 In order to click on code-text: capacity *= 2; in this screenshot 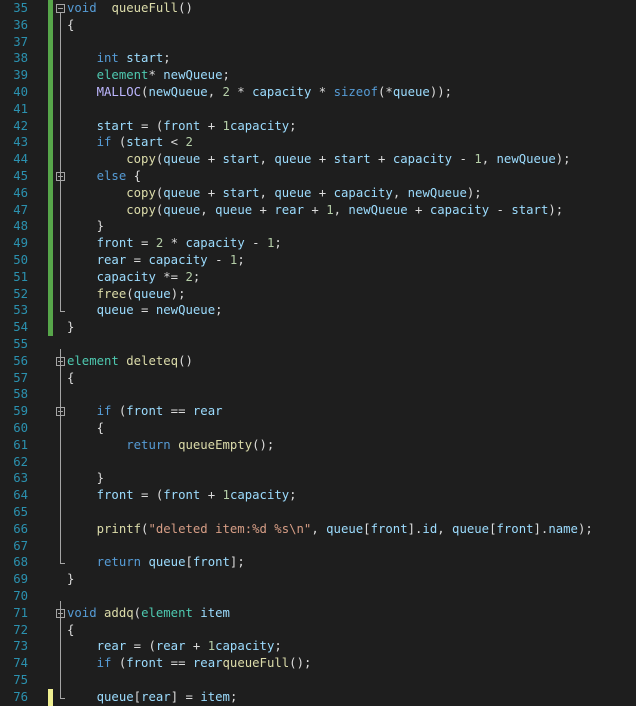, I will do `click(134, 277)`.